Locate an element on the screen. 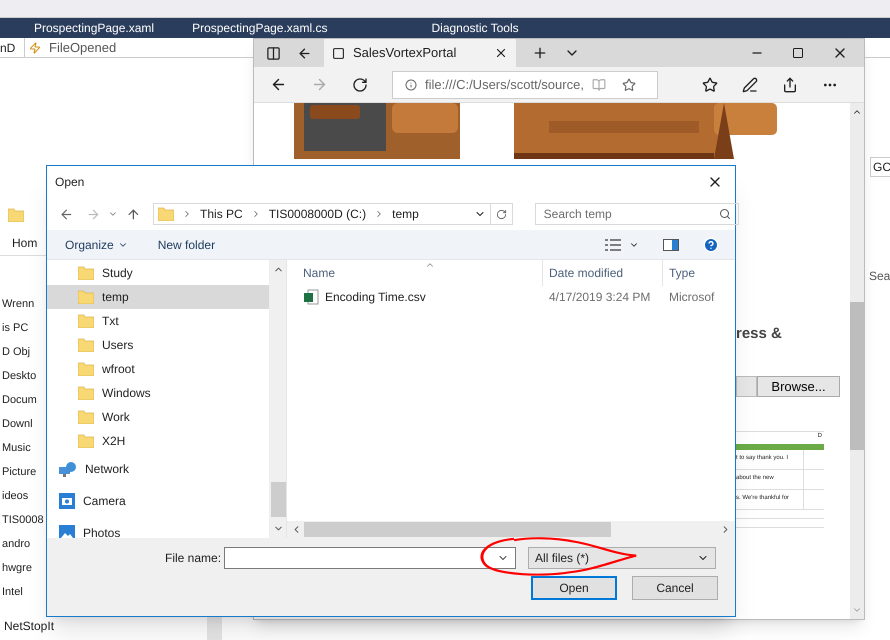  ribbon-tab: Hom is located at coordinates (25, 243).